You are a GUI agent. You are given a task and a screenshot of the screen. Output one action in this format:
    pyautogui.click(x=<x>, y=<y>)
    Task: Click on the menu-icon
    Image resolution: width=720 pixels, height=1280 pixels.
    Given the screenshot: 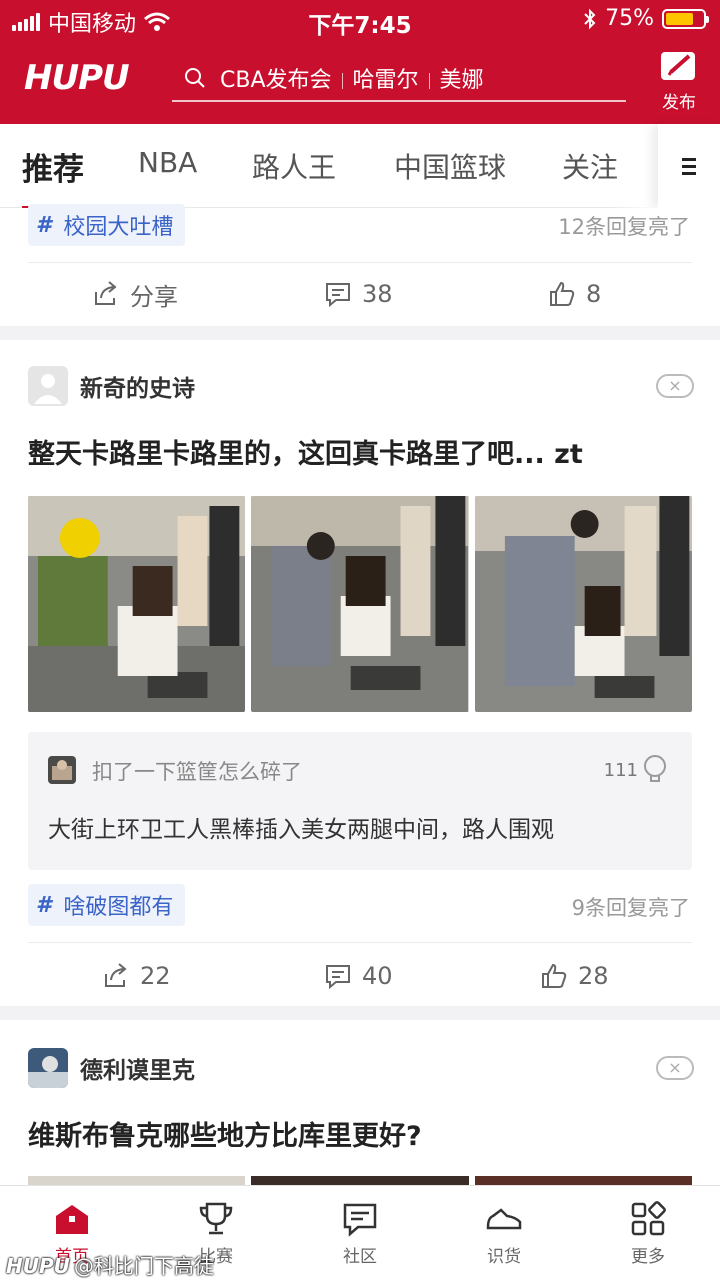 What is the action you would take?
    pyautogui.click(x=689, y=166)
    